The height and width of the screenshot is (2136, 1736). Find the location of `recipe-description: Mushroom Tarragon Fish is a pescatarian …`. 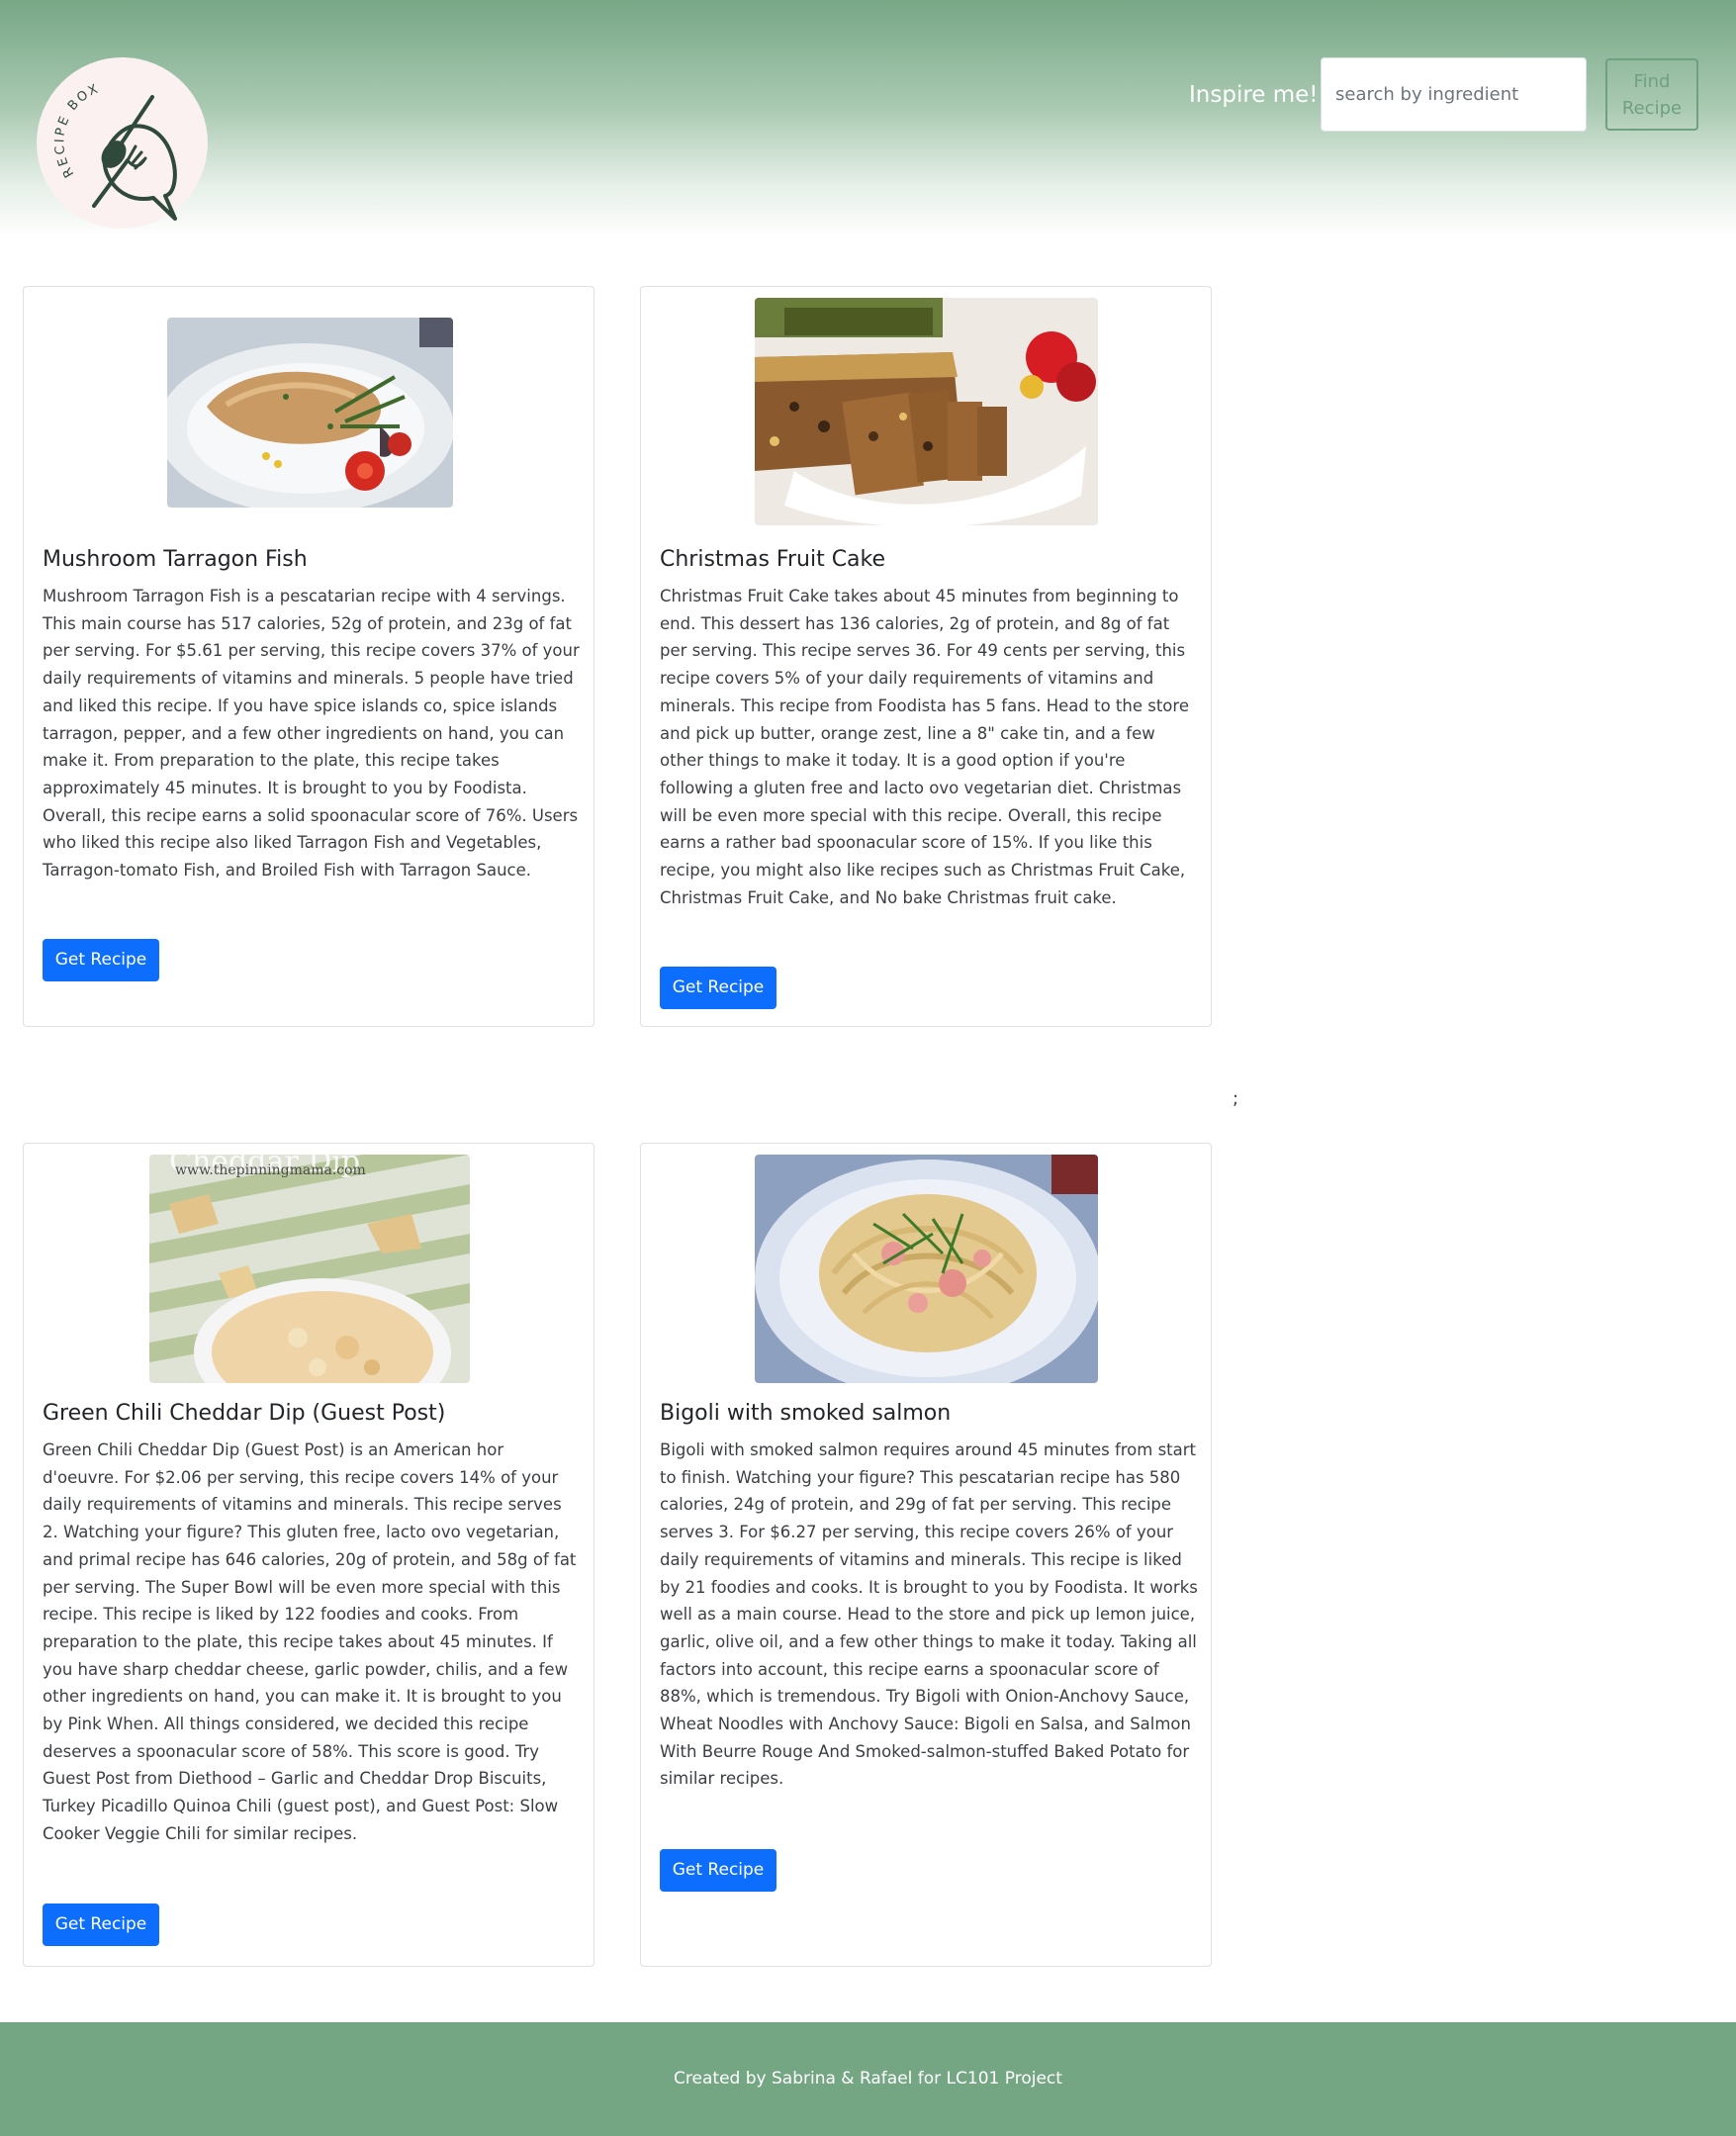

recipe-description: Mushroom Tarragon Fish is a pescatarian … is located at coordinates (311, 734).